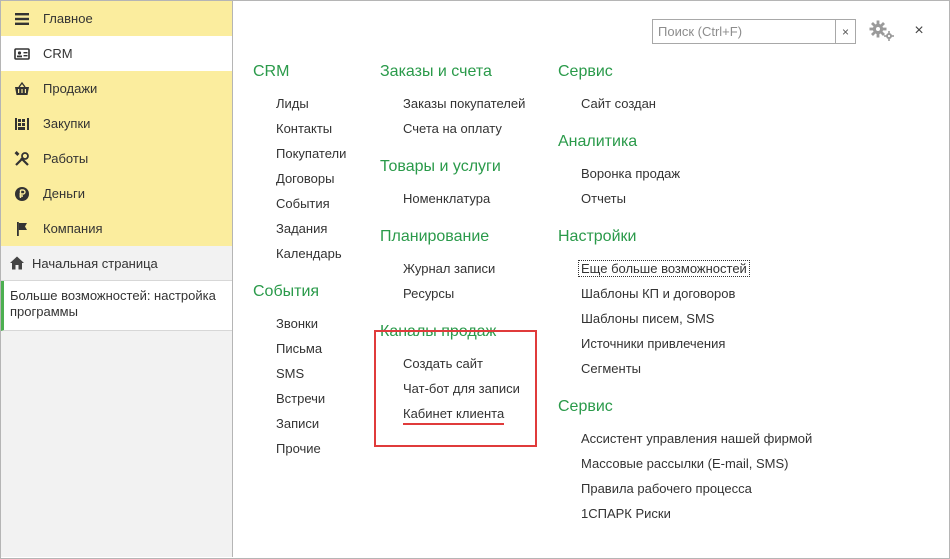 The width and height of the screenshot is (950, 559). Describe the element at coordinates (22, 229) in the screenshot. I see `flag-icon` at that location.